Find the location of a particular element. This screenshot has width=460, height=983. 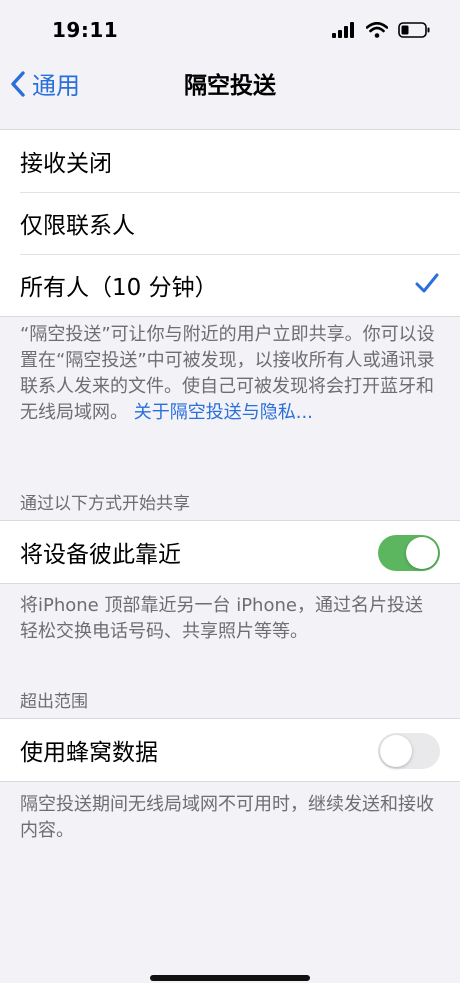

option-everyone-10-minutes: 所有人（10 分钟） is located at coordinates (230, 285).